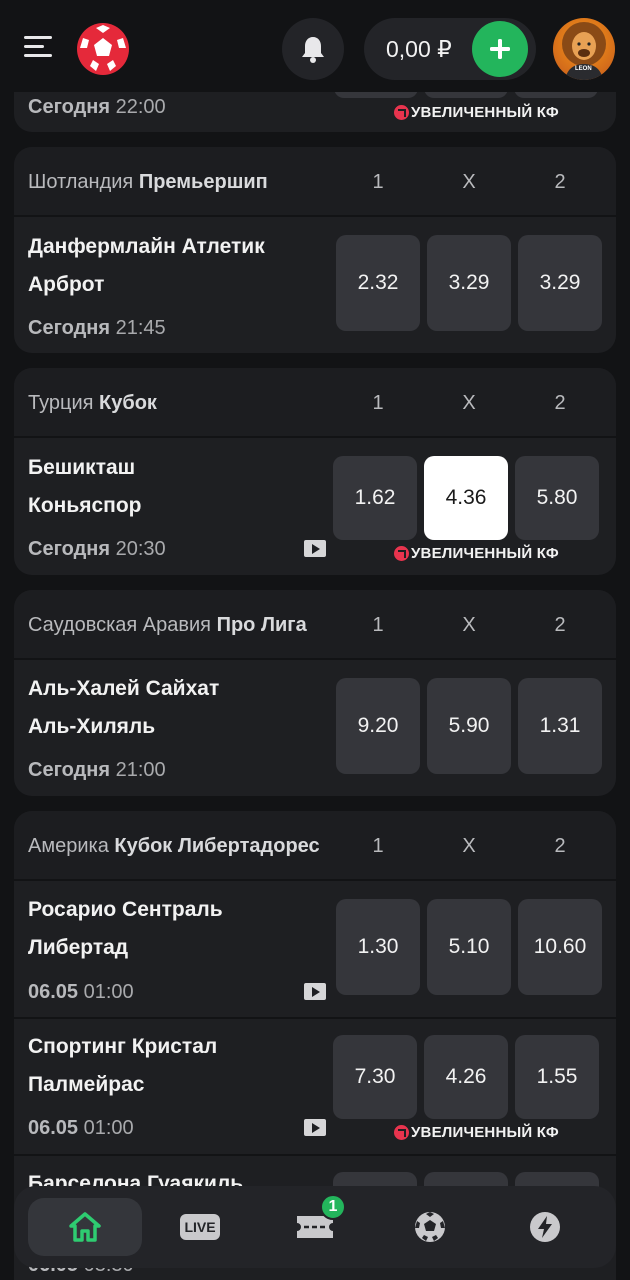 This screenshot has height=1280, width=630. I want to click on user-avatar: LEON, so click(584, 49).